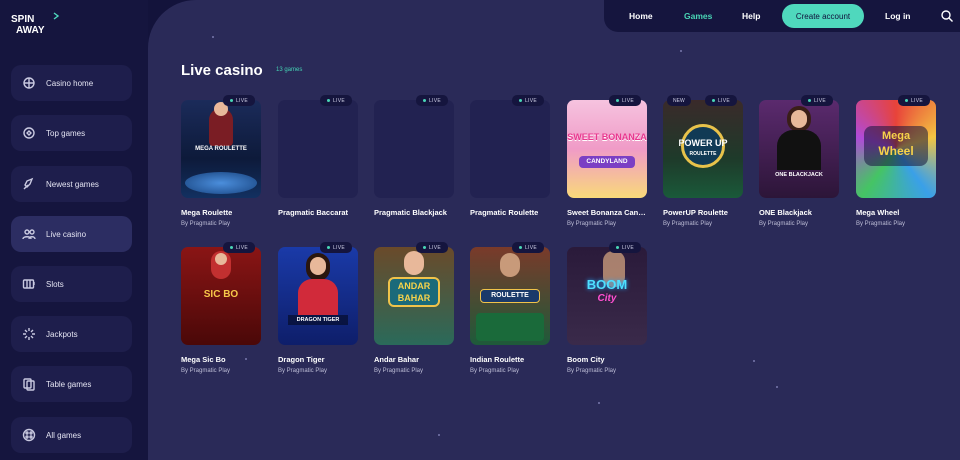 This screenshot has width=960, height=460. What do you see at coordinates (414, 359) in the screenshot?
I see `game-title: Andar Bahar` at bounding box center [414, 359].